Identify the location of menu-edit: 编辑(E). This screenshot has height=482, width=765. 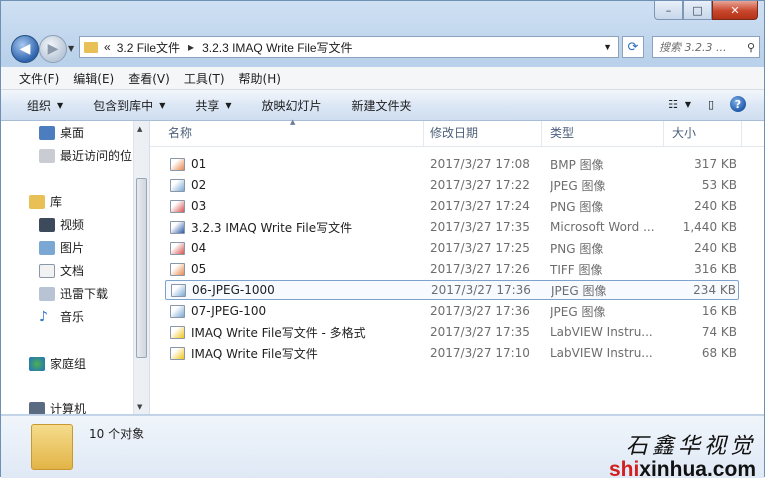
(94, 78).